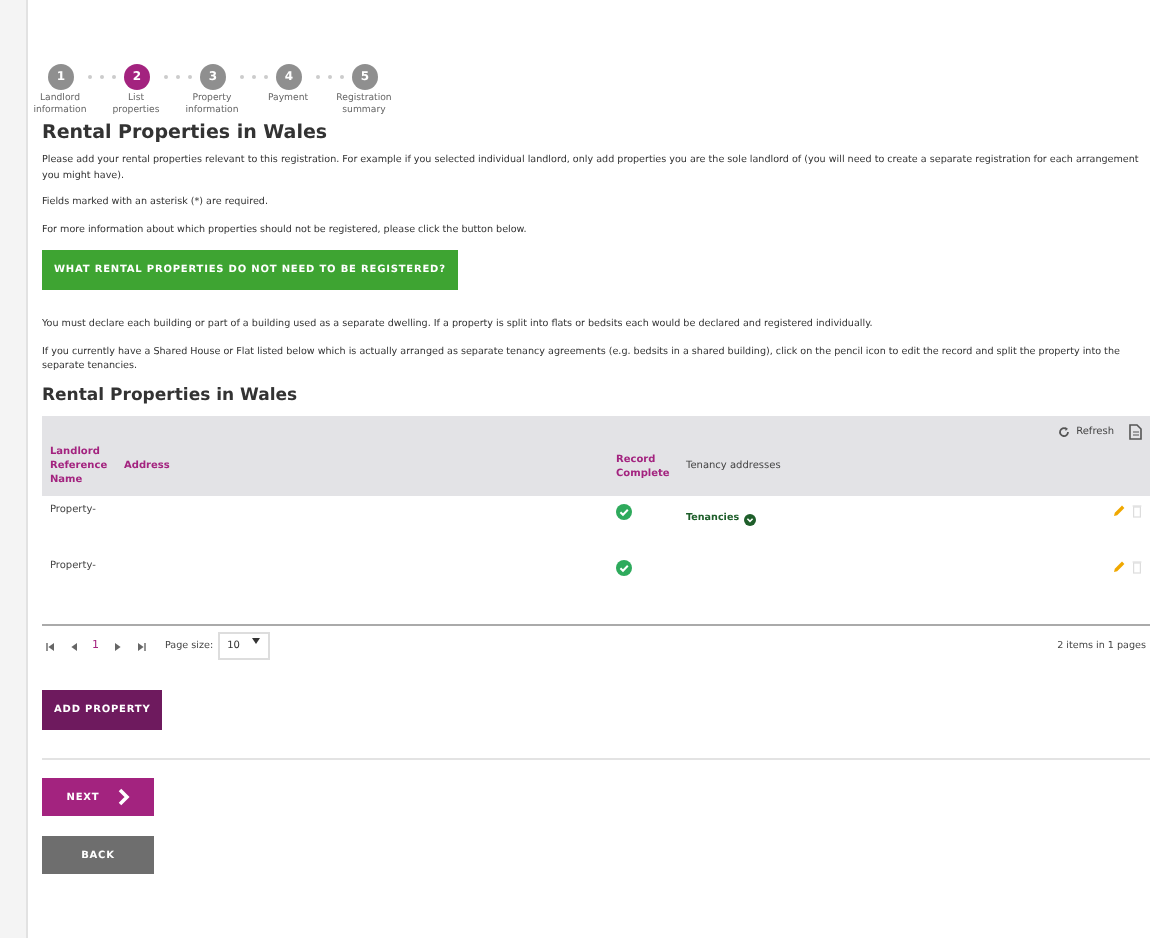 This screenshot has width=1174, height=938. Describe the element at coordinates (74, 646) in the screenshot. I see `previous-page-icon` at that location.